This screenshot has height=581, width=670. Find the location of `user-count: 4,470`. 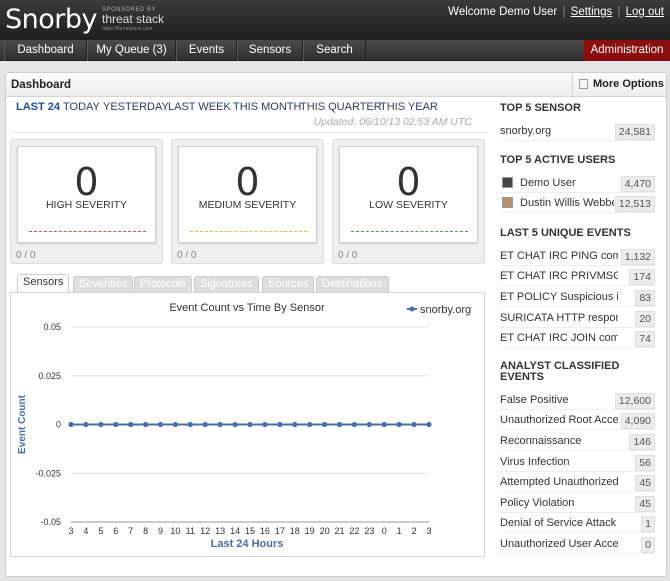

user-count: 4,470 is located at coordinates (637, 184).